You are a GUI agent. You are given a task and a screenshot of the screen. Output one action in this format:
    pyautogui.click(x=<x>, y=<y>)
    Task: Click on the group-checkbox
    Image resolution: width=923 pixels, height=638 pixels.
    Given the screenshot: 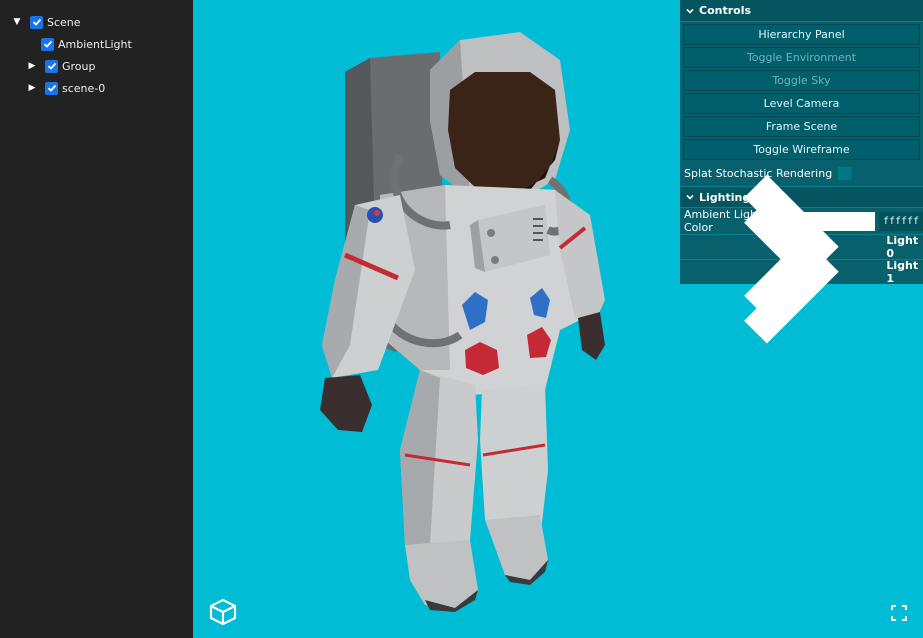 What is the action you would take?
    pyautogui.click(x=51, y=66)
    